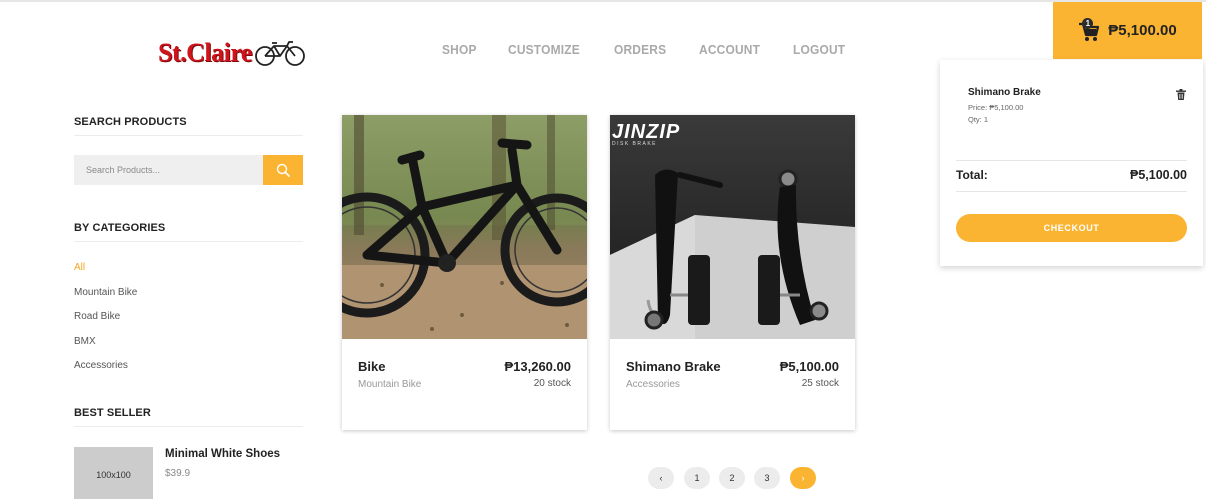  What do you see at coordinates (767, 478) in the screenshot?
I see `page-3-button: 3` at bounding box center [767, 478].